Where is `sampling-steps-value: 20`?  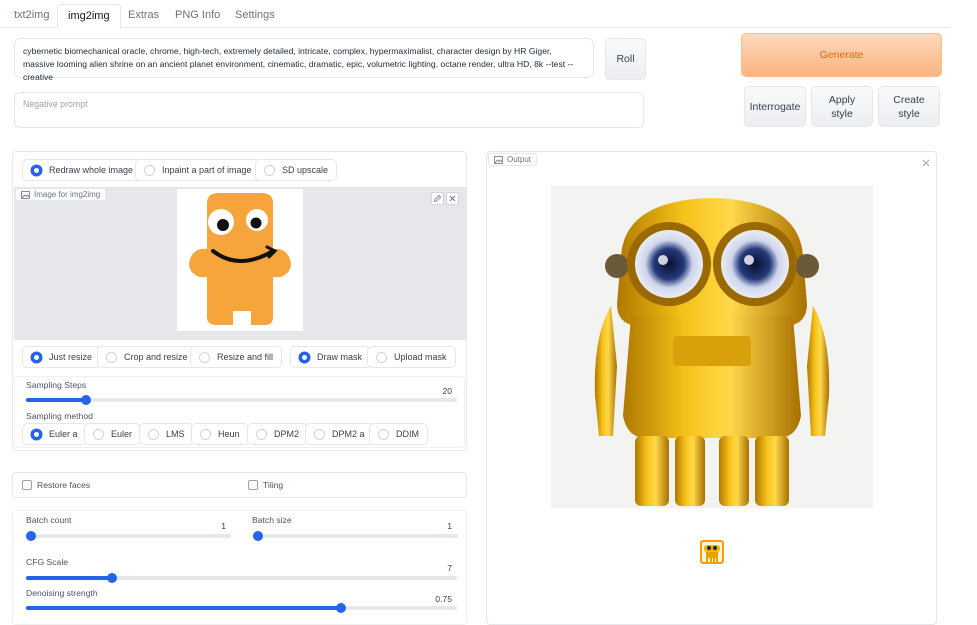
sampling-steps-value: 20 is located at coordinates (436, 391).